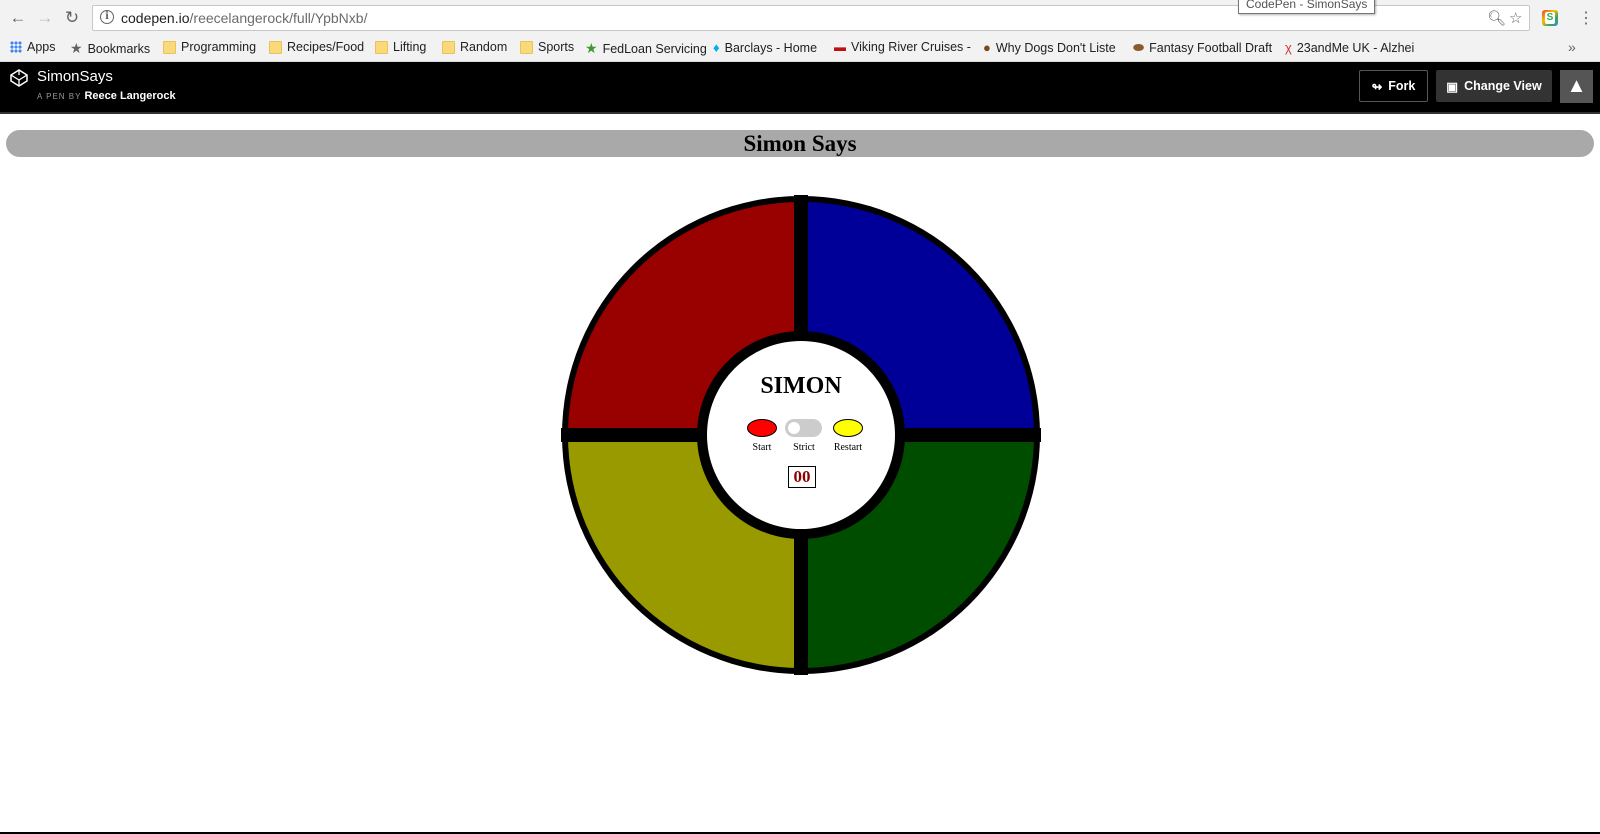  I want to click on extension-icon: S, so click(1550, 18).